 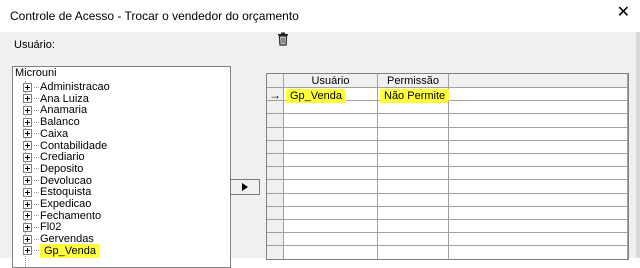 I want to click on tree-item: Fechamento, so click(x=62, y=216).